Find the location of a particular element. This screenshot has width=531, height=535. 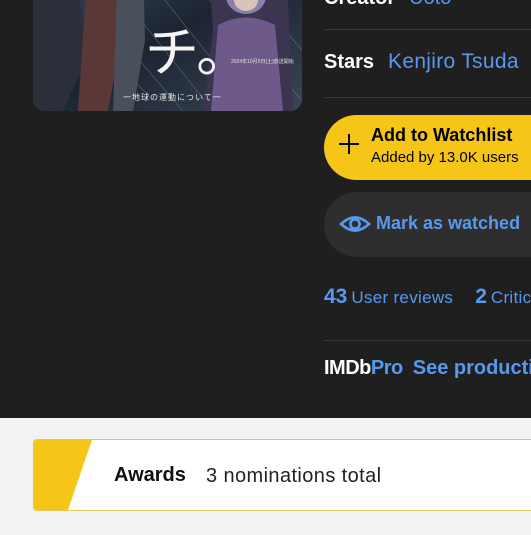

watchlist-title: Add to Watchlist is located at coordinates (442, 135).